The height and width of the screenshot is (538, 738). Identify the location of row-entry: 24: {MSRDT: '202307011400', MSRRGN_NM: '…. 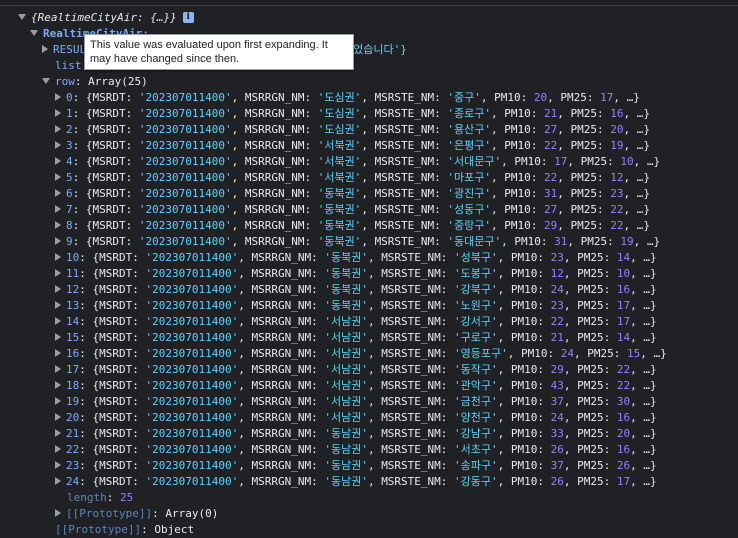
(356, 482).